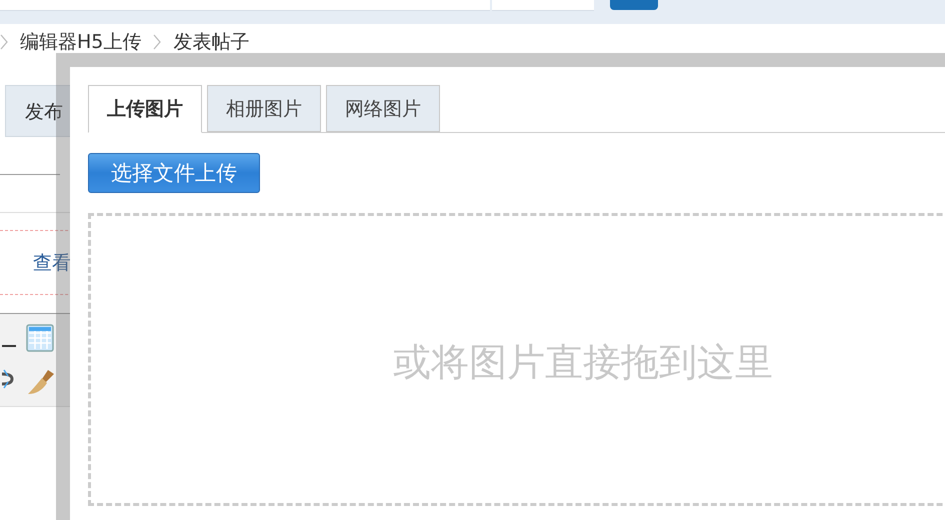 The image size is (945, 520). I want to click on search-field, so click(245, 5).